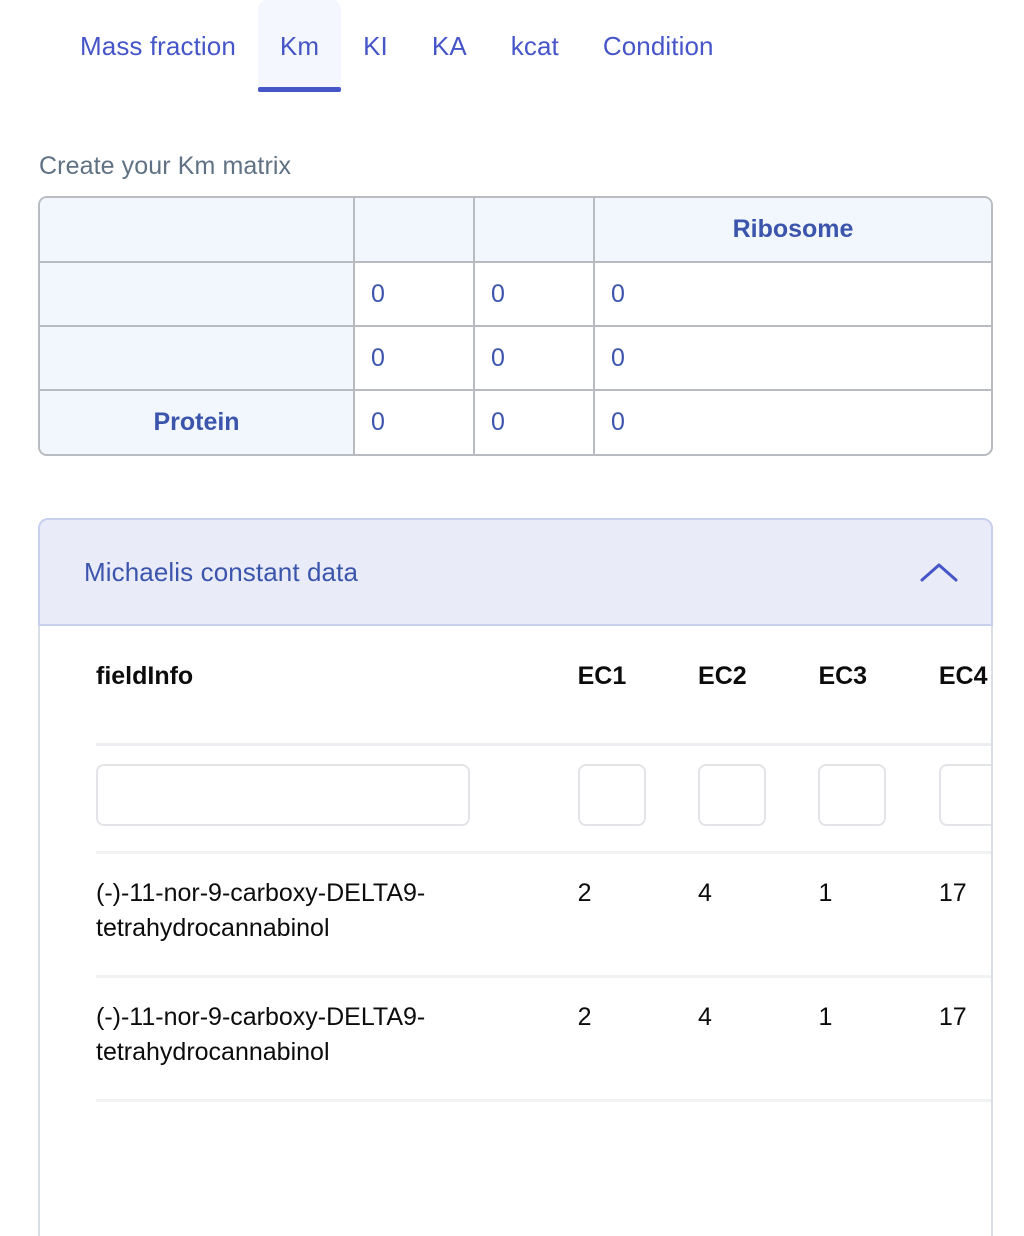  I want to click on column-header-ec4: EC4, so click(964, 686).